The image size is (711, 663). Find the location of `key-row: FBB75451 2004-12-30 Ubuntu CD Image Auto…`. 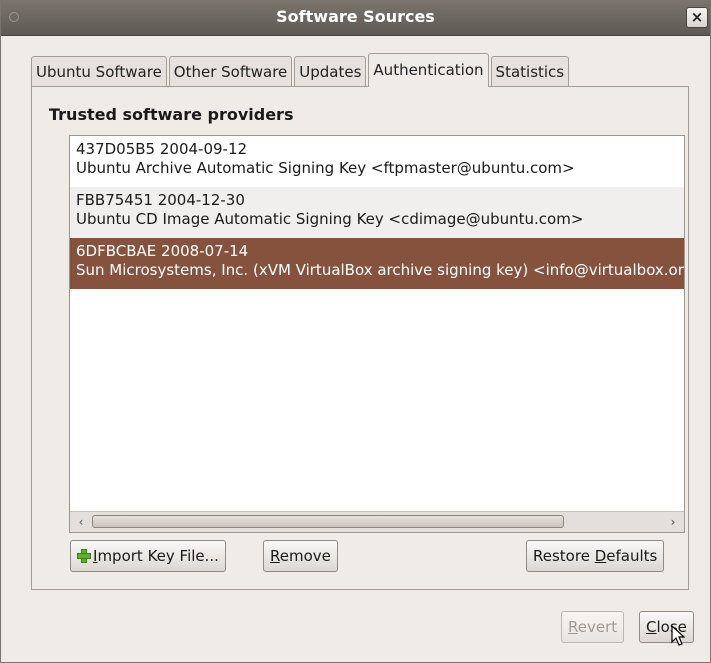

key-row: FBB75451 2004-12-30 Ubuntu CD Image Auto… is located at coordinates (377, 212).